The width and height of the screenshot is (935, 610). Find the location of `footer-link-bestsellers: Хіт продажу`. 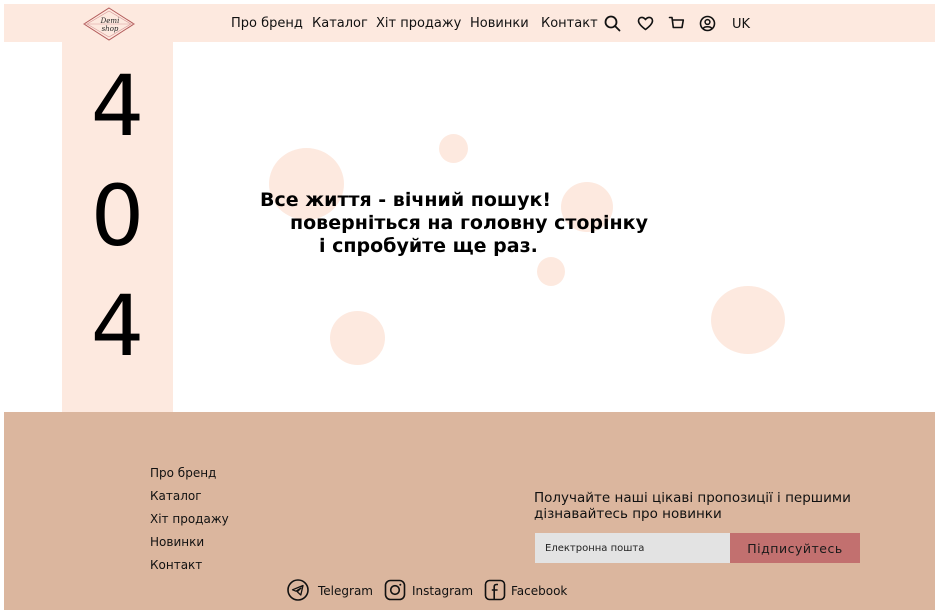

footer-link-bestsellers: Хіт продажу is located at coordinates (189, 519).